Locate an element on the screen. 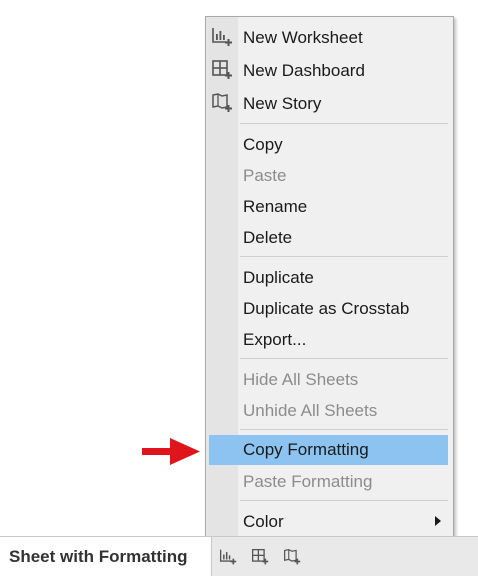 The image size is (478, 576). menu-item-new-dashboard: New Dashboard is located at coordinates (342, 71).